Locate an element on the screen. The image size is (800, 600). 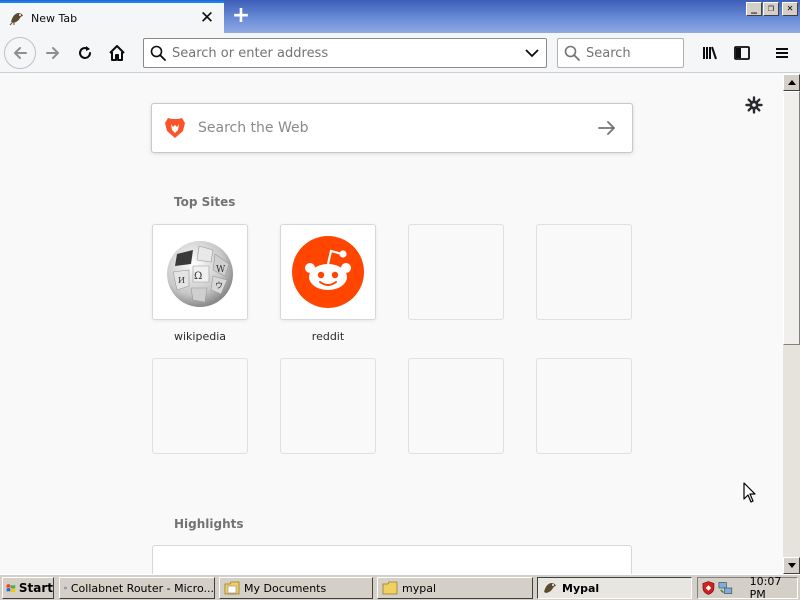
scroll-up-button is located at coordinates (791, 82).